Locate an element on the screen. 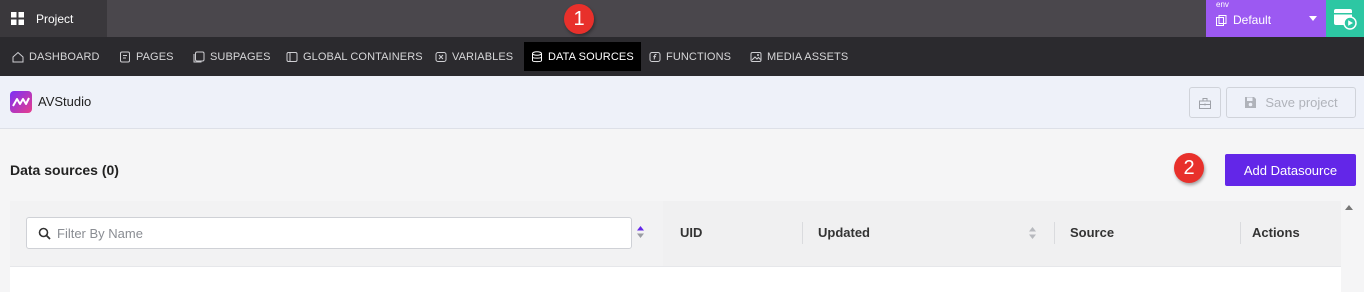  filter-cell: Filter By Name is located at coordinates (336, 233).